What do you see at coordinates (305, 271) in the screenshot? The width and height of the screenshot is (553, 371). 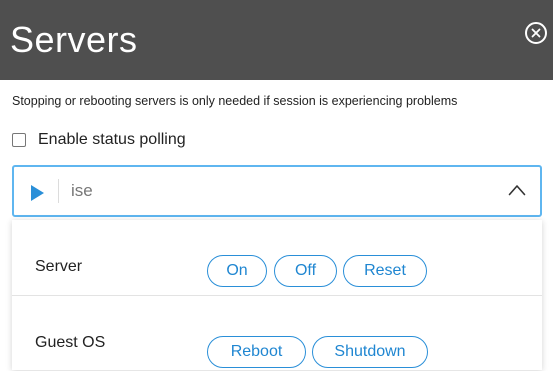 I see `server-off-button: Off` at bounding box center [305, 271].